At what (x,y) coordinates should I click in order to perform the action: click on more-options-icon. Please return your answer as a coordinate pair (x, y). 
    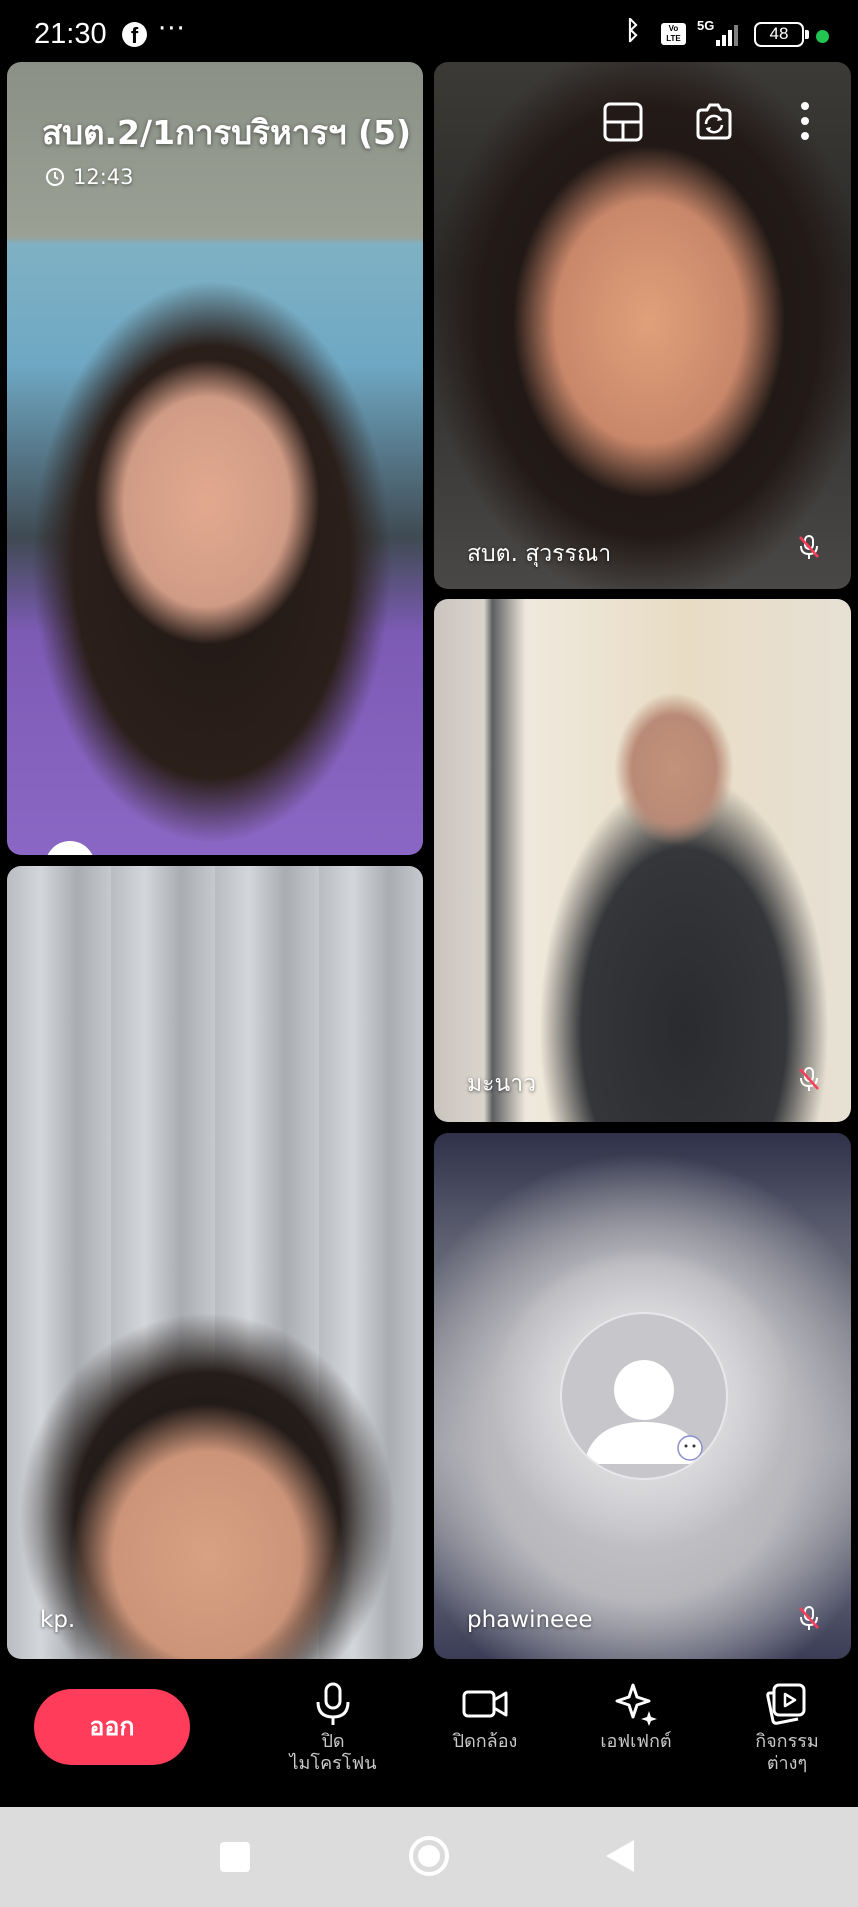
    Looking at the image, I should click on (805, 122).